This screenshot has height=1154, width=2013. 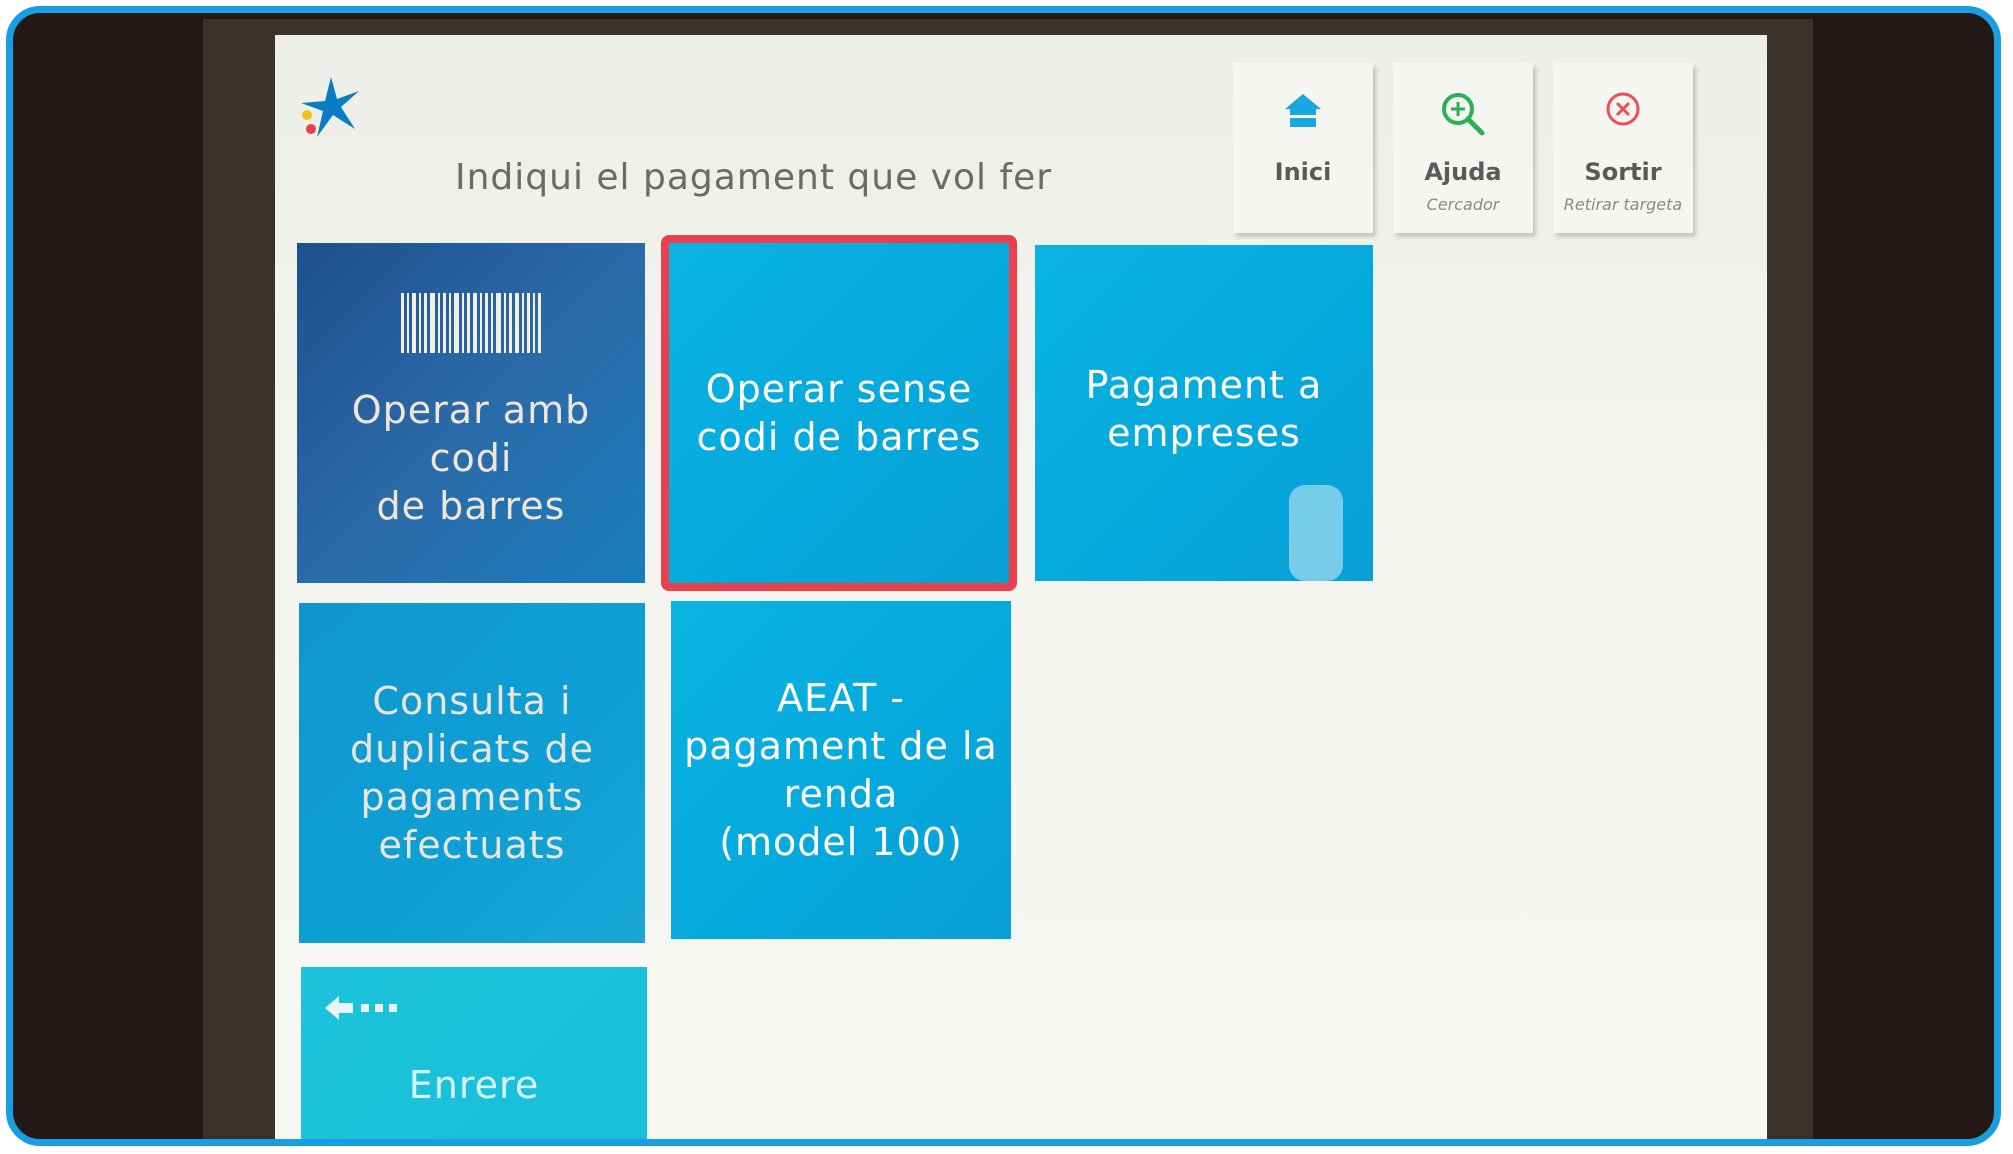 I want to click on close-circle-icon, so click(x=1623, y=109).